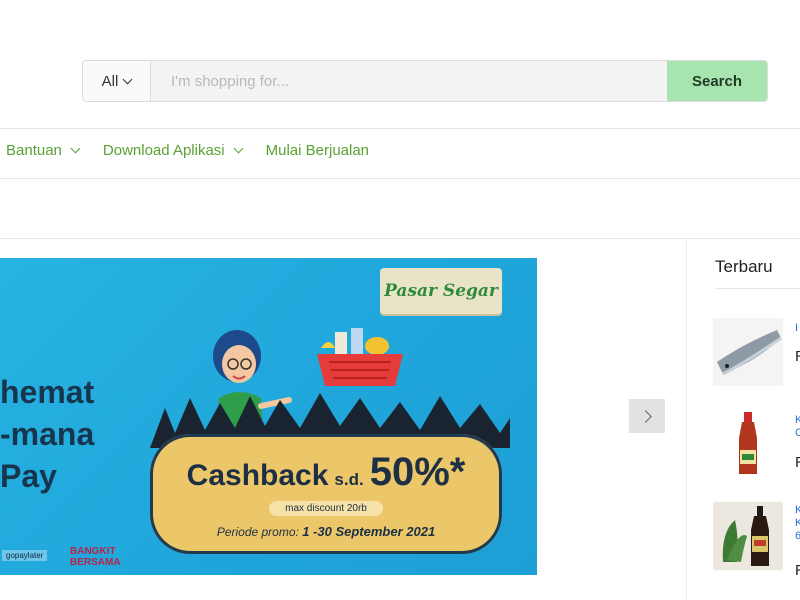 The image size is (800, 600). I want to click on product-link: K C, so click(797, 427).